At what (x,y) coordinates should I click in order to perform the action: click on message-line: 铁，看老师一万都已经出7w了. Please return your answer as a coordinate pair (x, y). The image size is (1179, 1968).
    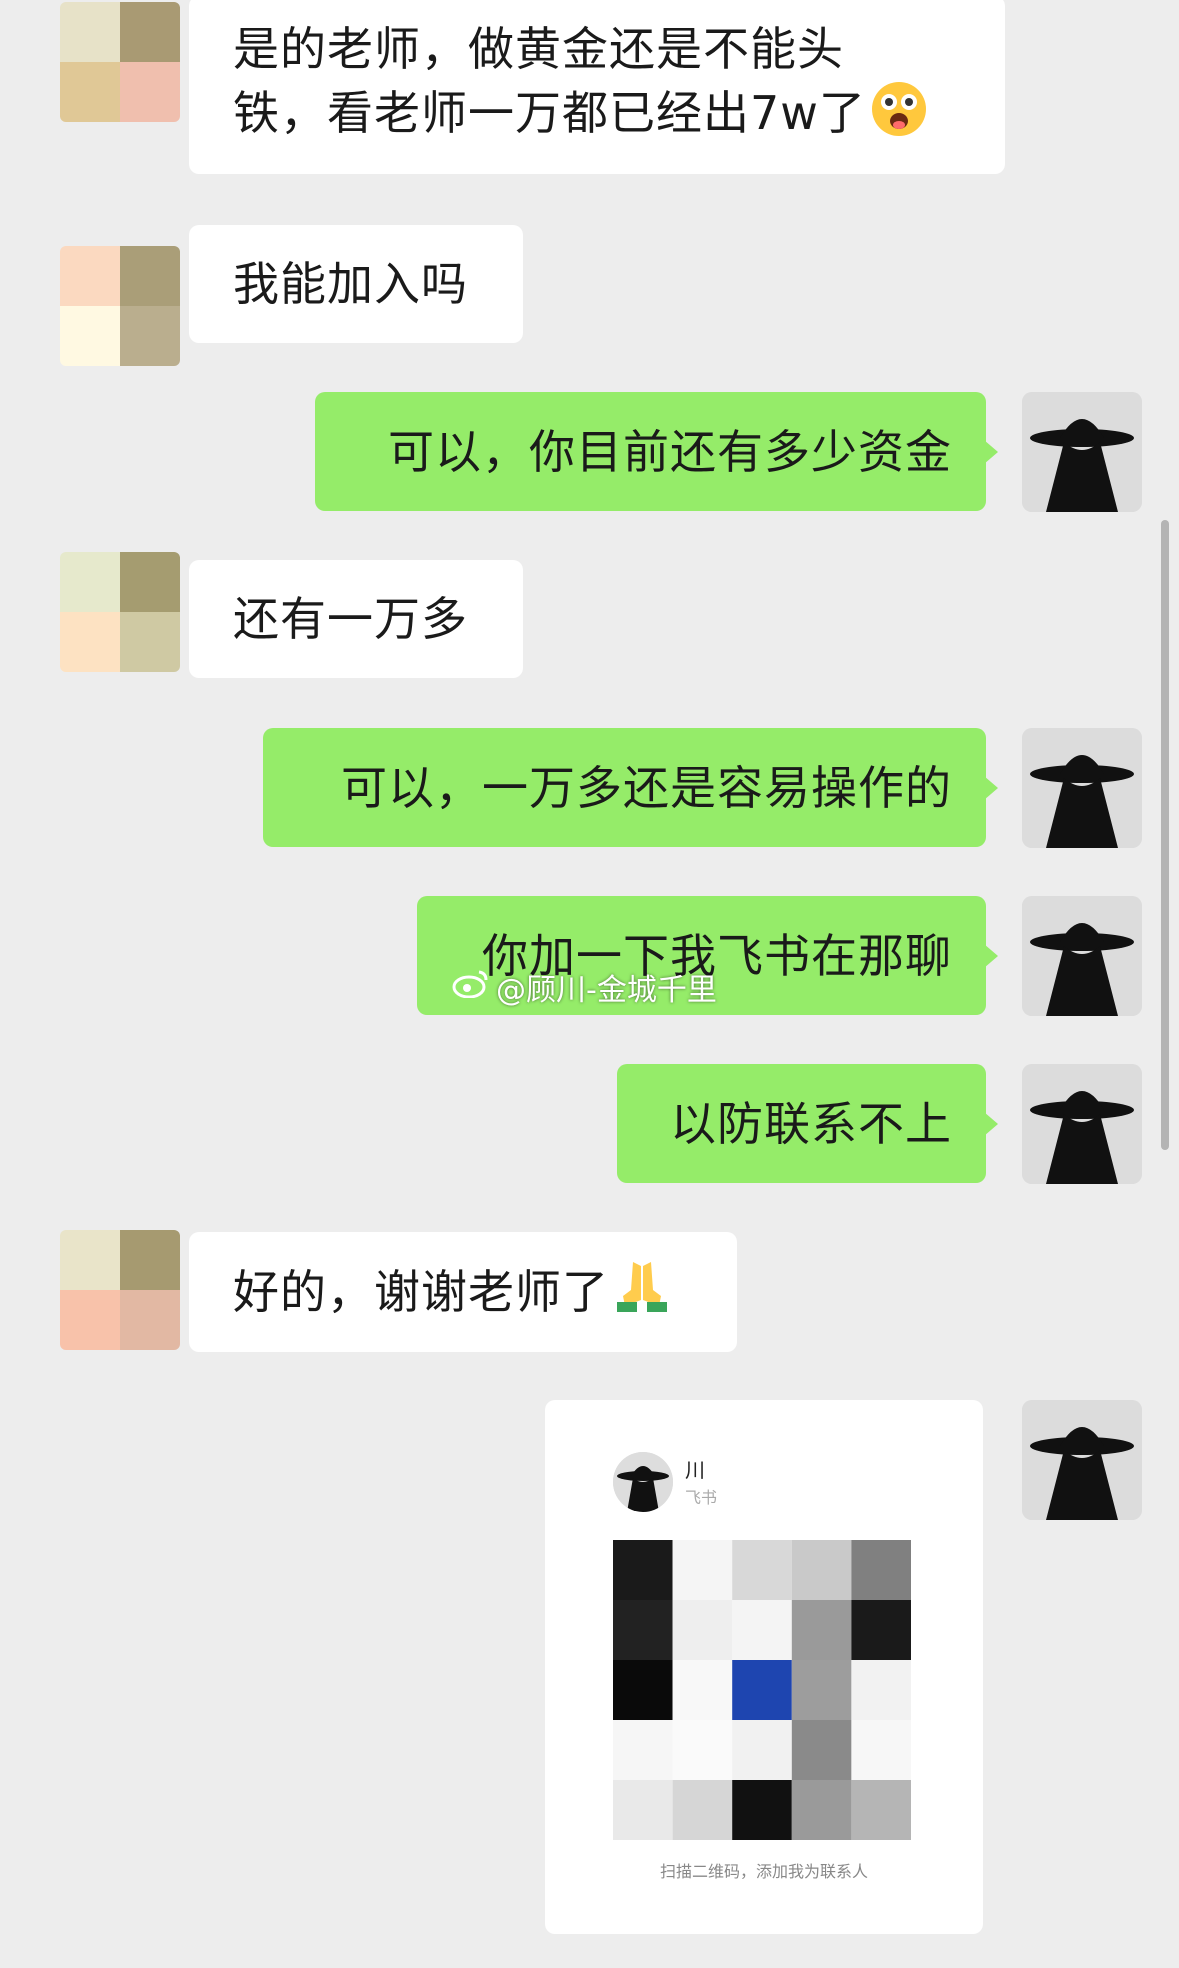
    Looking at the image, I should click on (597, 116).